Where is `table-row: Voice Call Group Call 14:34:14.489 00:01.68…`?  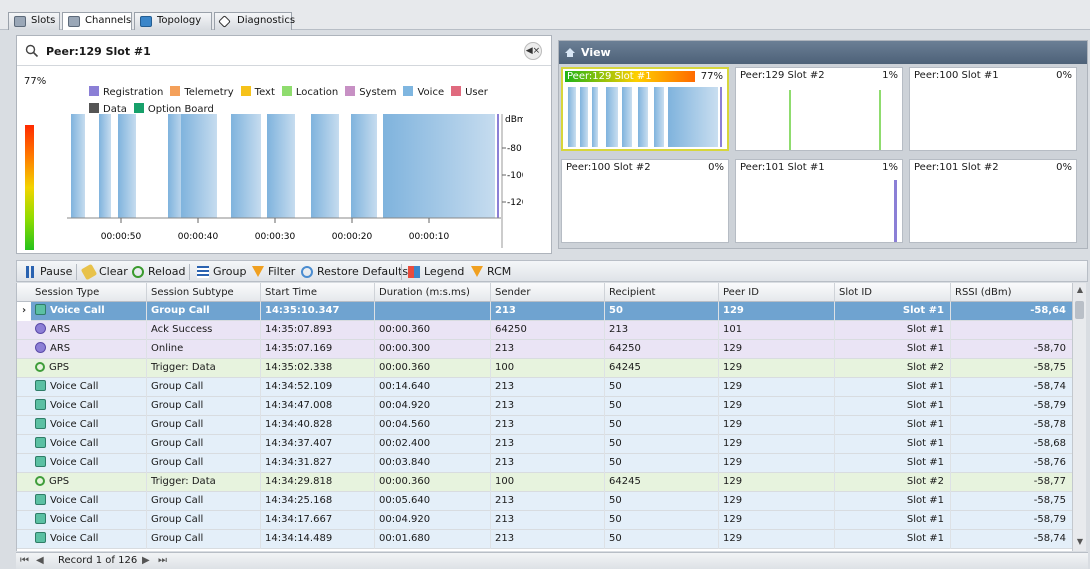
table-row: Voice Call Group Call 14:34:14.489 00:01.68… is located at coordinates (544, 539).